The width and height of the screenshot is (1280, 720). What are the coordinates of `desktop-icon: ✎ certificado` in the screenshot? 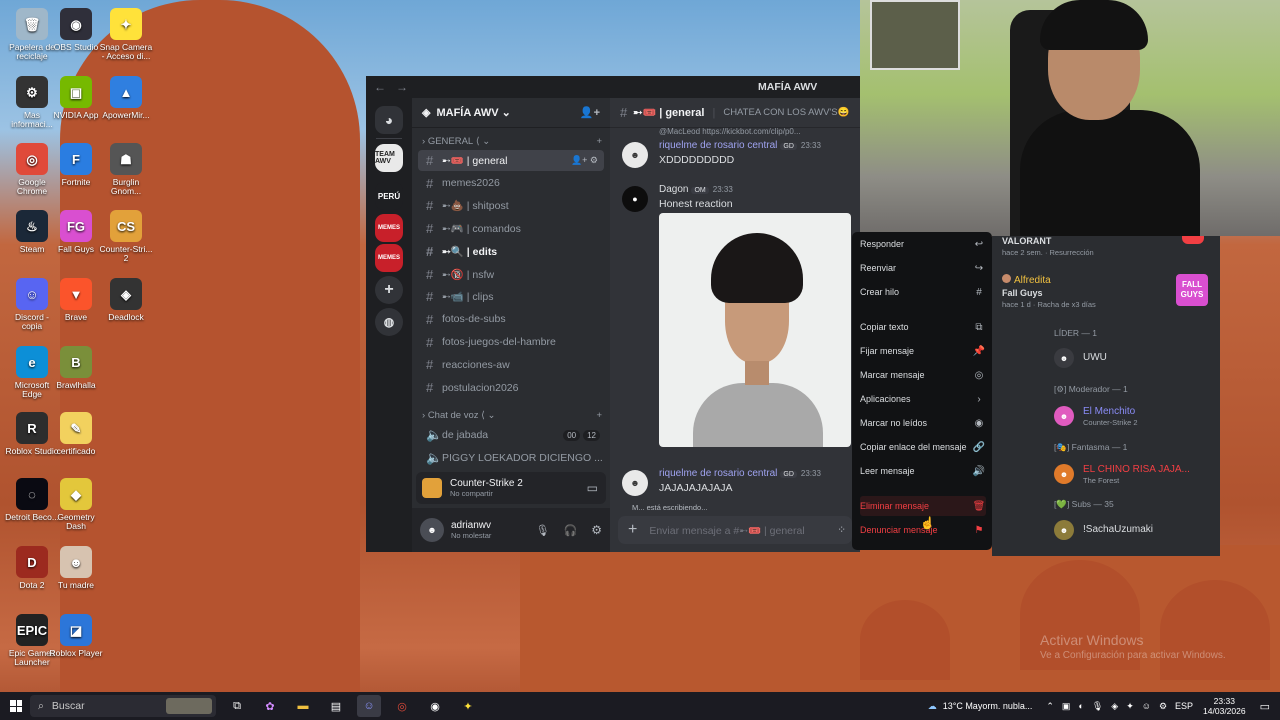 It's located at (76, 434).